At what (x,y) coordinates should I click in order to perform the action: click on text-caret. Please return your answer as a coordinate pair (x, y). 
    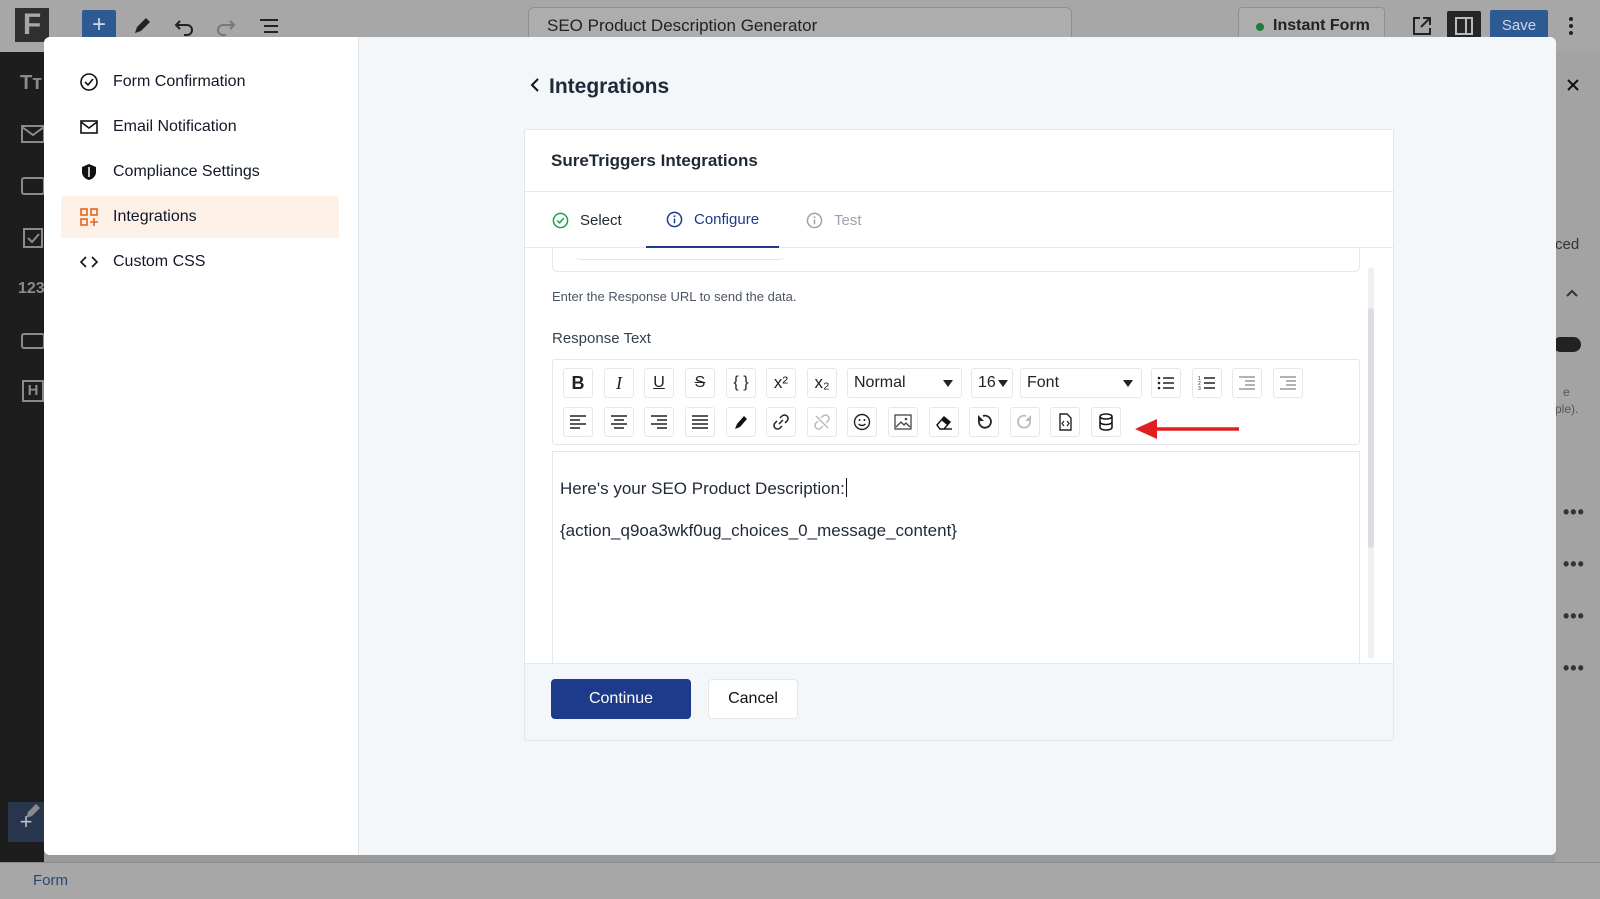
    Looking at the image, I should click on (846, 487).